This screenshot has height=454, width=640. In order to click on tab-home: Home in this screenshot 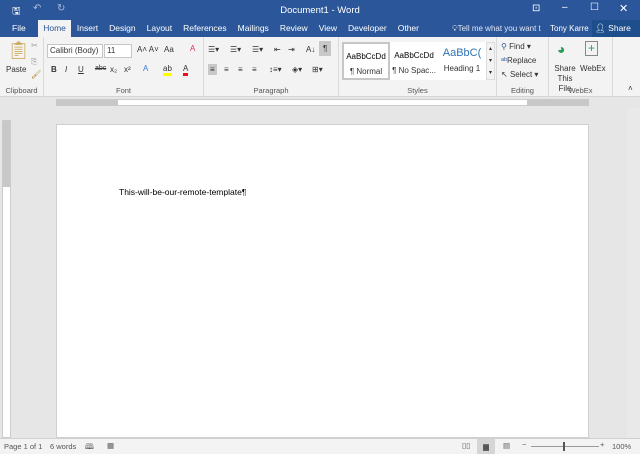, I will do `click(54, 28)`.